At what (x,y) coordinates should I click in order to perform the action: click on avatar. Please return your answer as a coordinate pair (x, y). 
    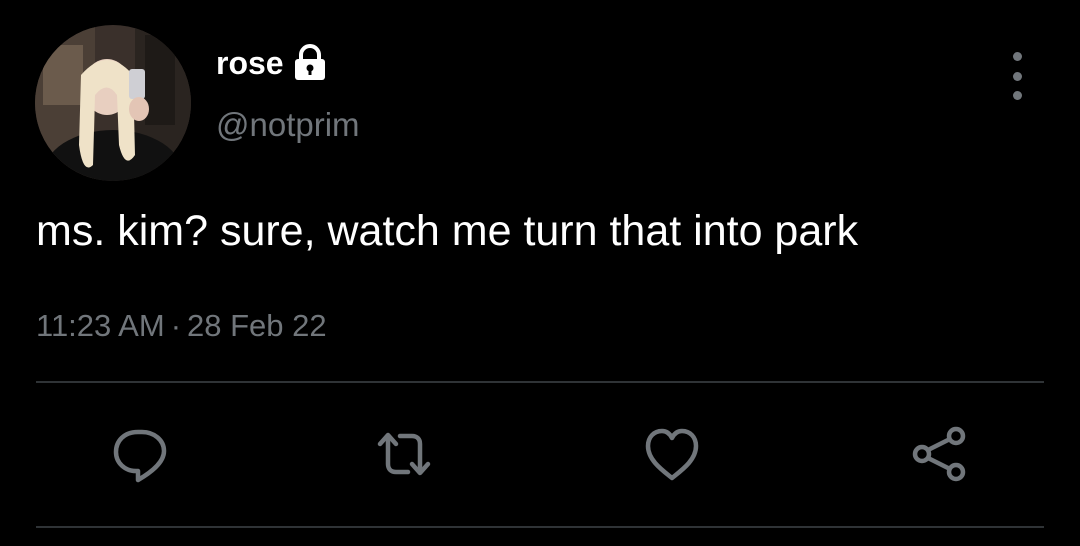
    Looking at the image, I should click on (113, 103).